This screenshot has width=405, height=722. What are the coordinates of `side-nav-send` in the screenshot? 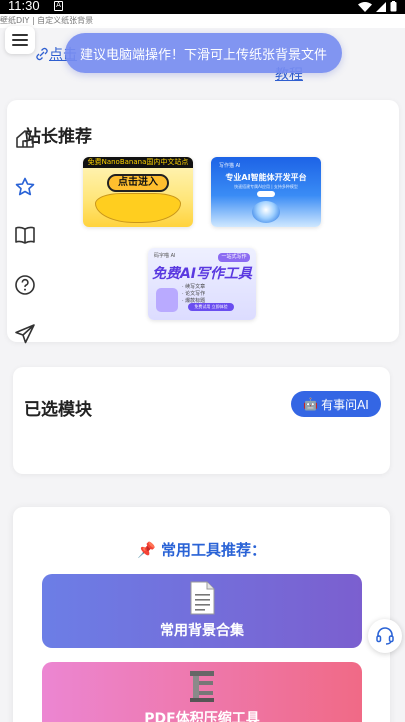 It's located at (25, 334).